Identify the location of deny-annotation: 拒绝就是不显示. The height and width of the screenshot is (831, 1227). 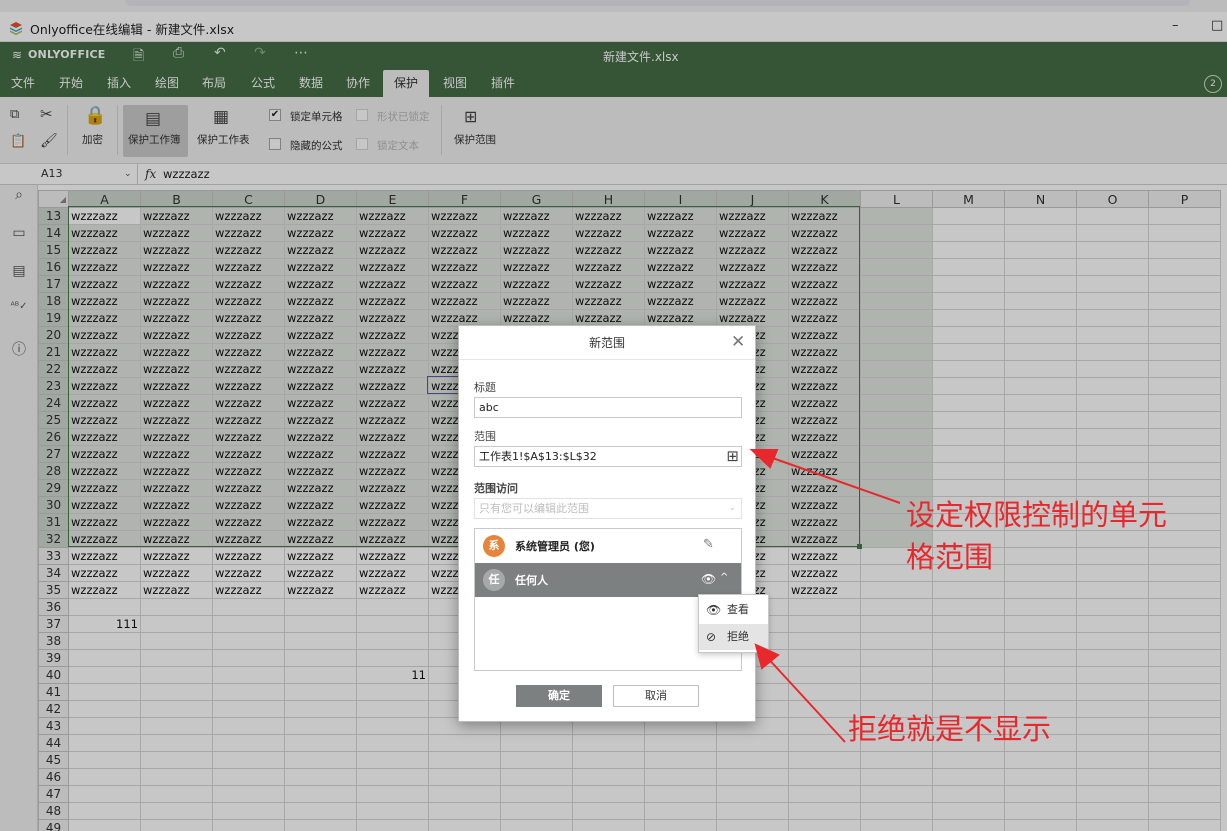
(950, 729).